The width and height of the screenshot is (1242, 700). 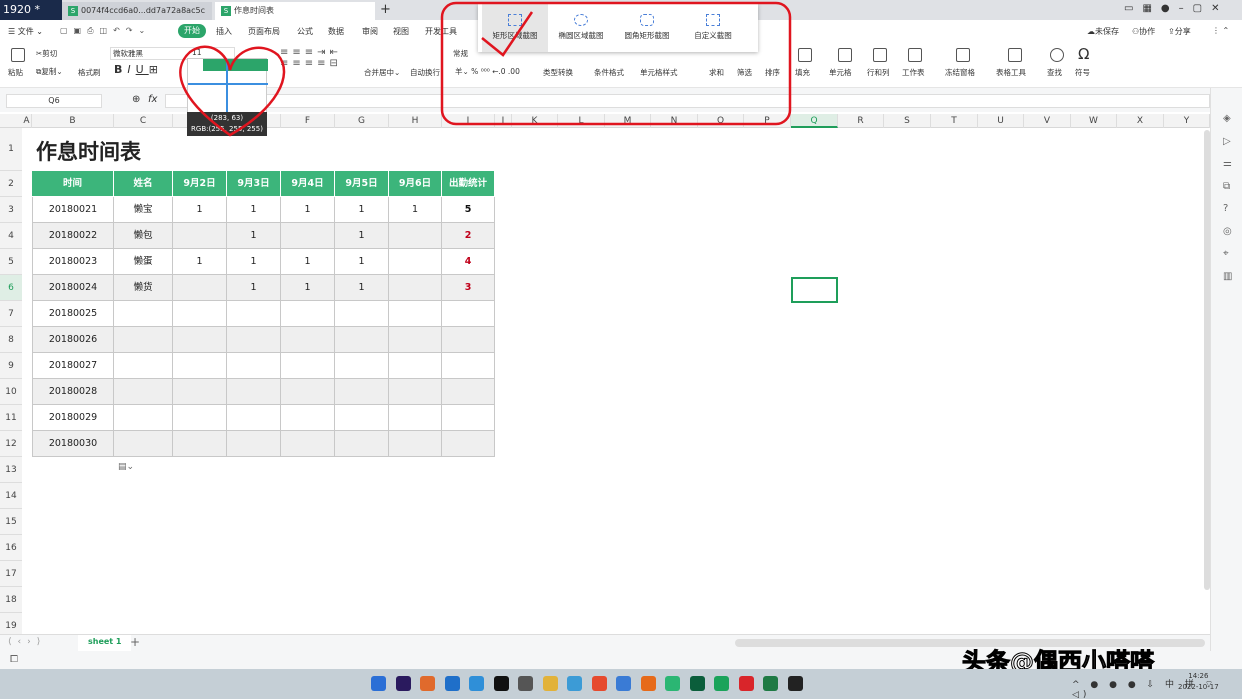 What do you see at coordinates (11, 392) in the screenshot?
I see `row-header-10: 10` at bounding box center [11, 392].